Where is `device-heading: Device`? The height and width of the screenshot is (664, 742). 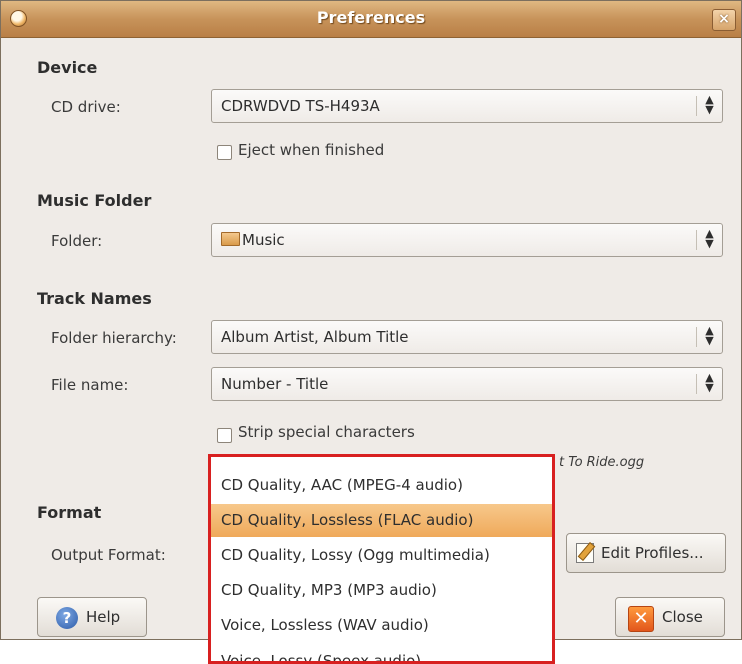
device-heading: Device is located at coordinates (67, 67).